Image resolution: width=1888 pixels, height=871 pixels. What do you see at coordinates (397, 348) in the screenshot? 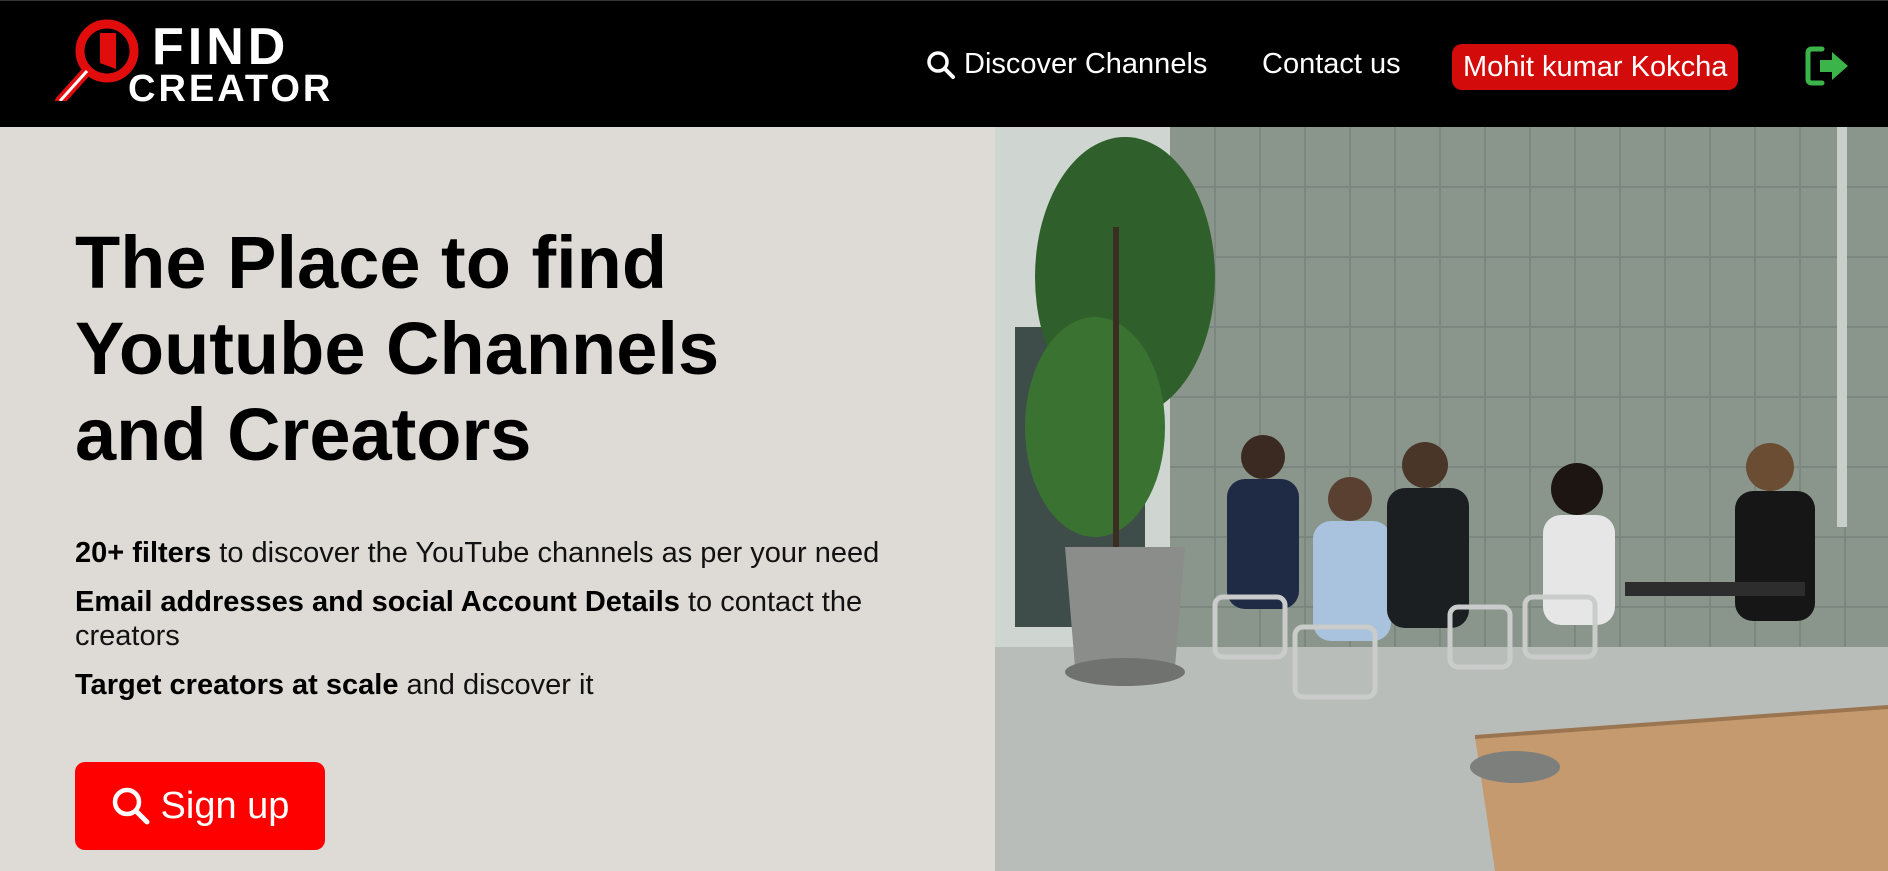
I see `hero-title-line: Youtube Channels` at bounding box center [397, 348].